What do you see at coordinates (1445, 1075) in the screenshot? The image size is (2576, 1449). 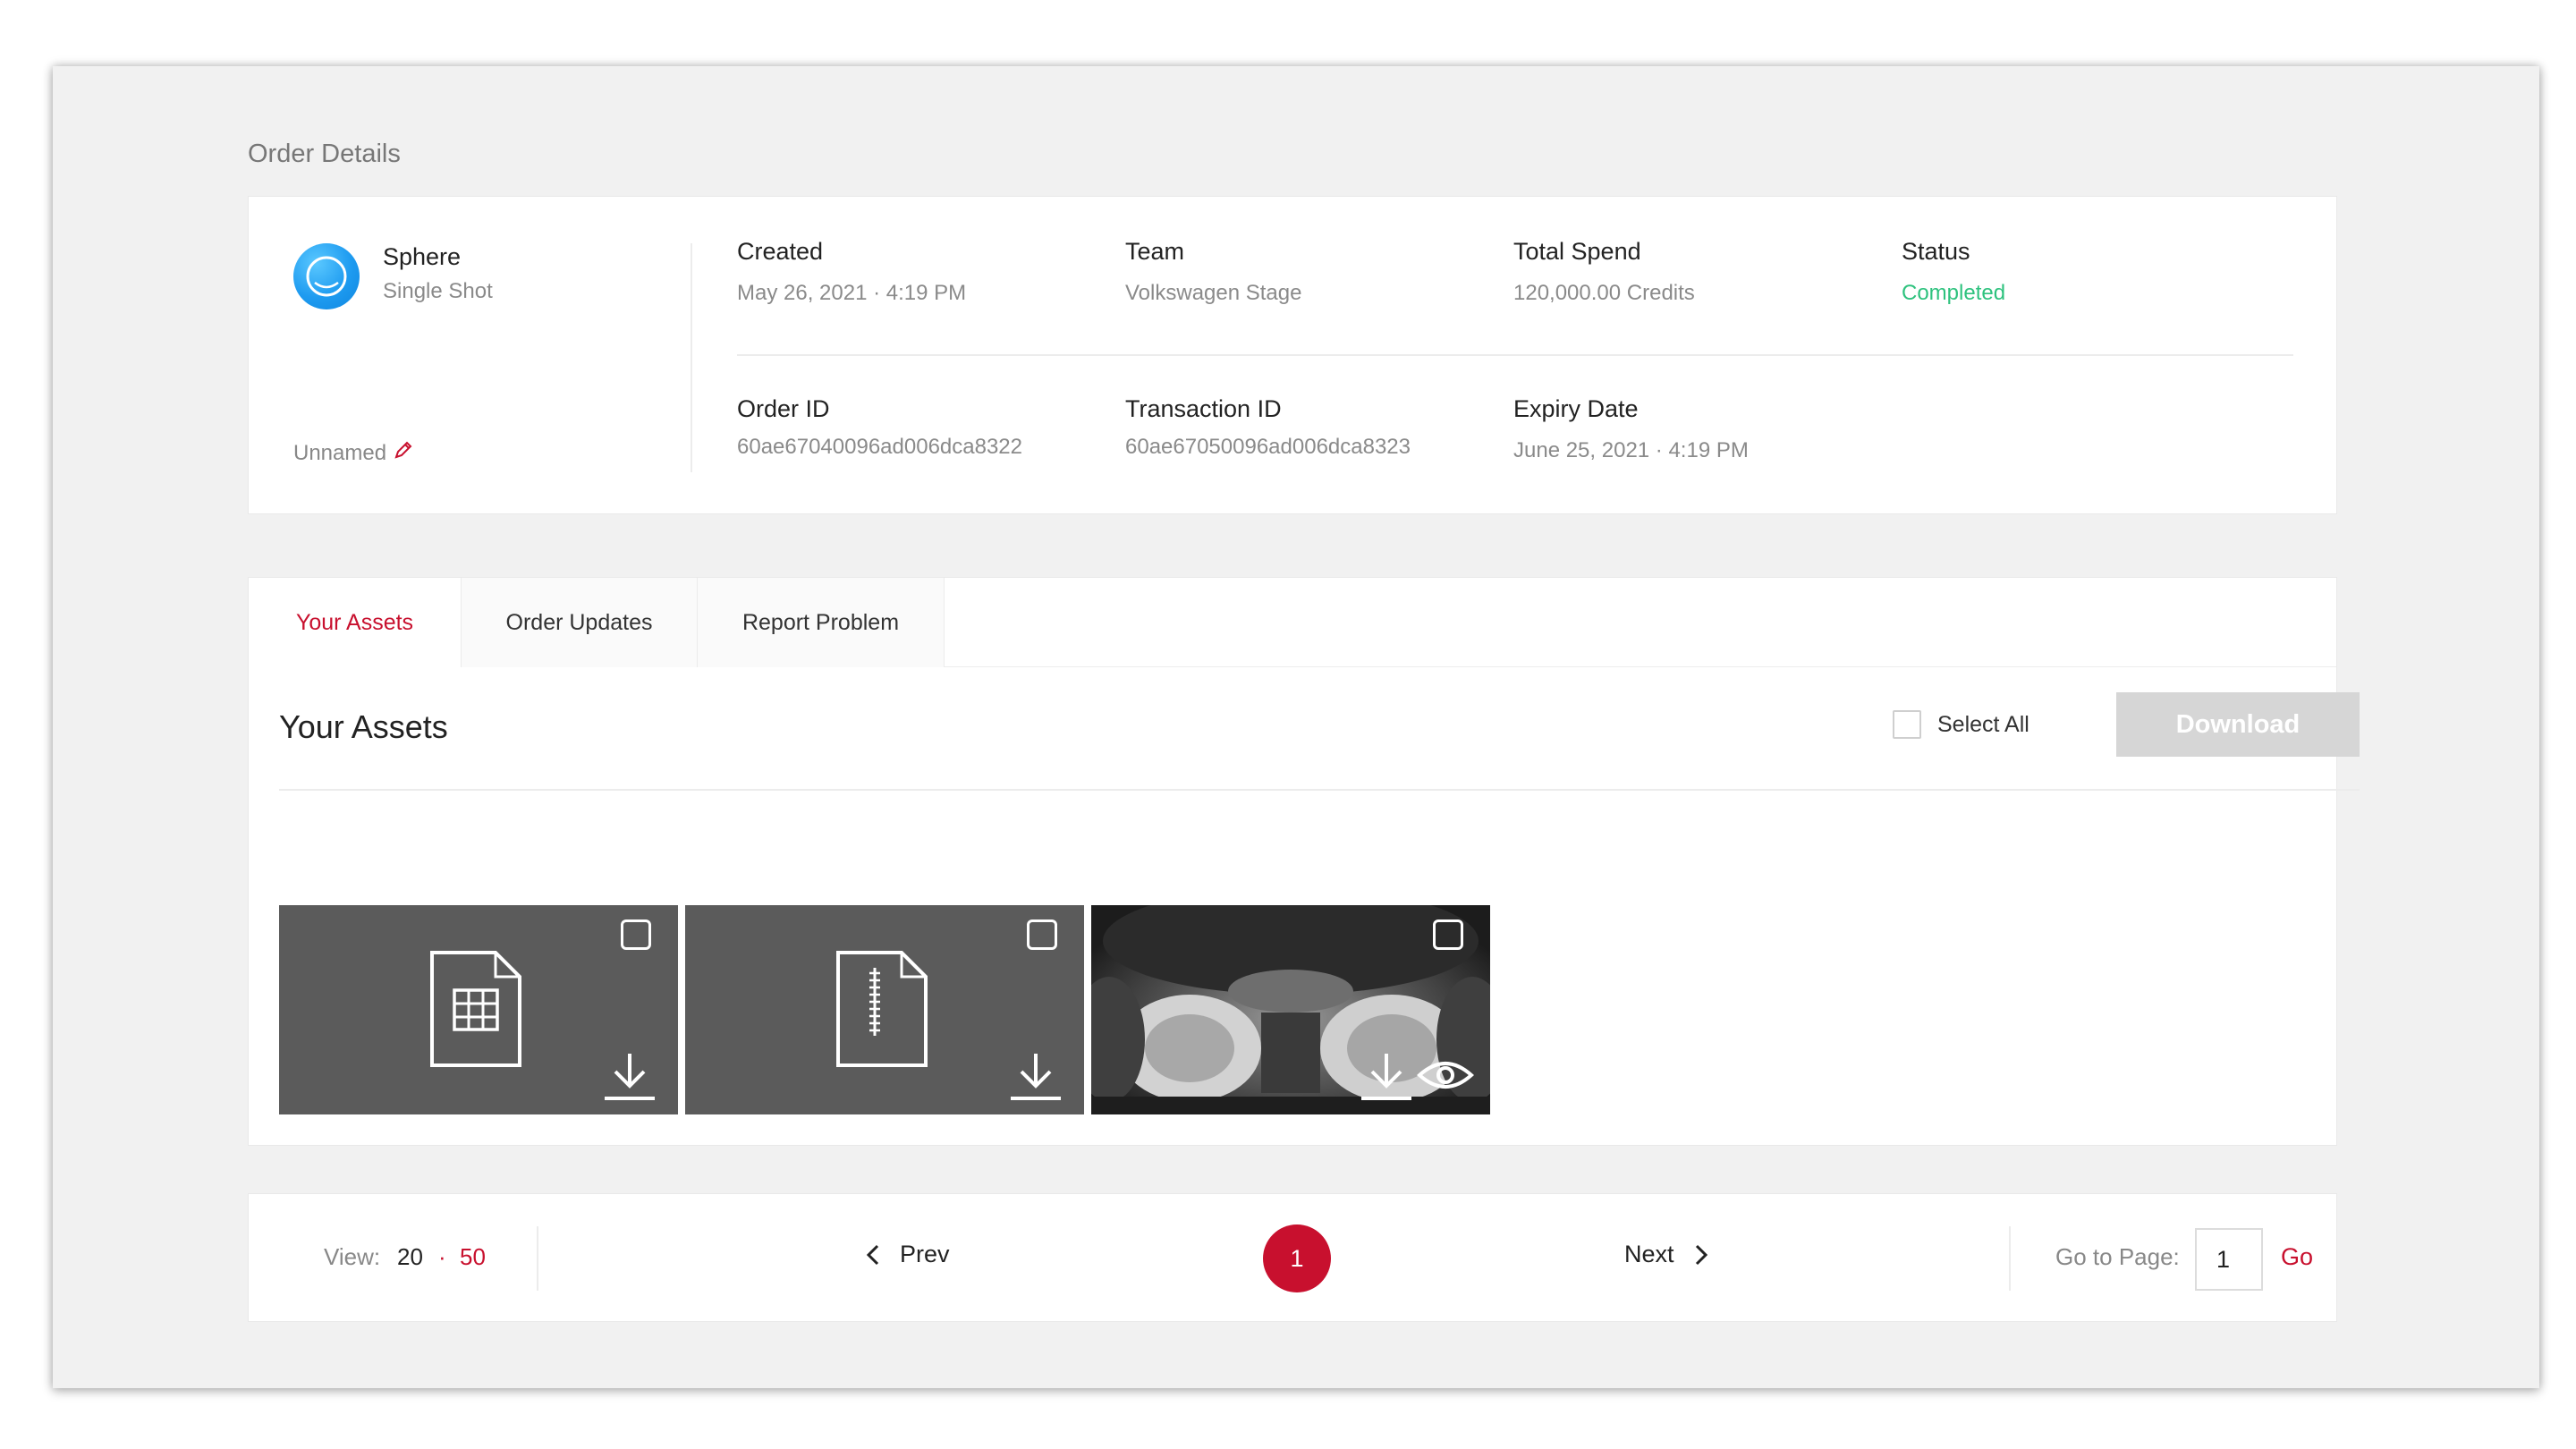 I see `eye-icon` at bounding box center [1445, 1075].